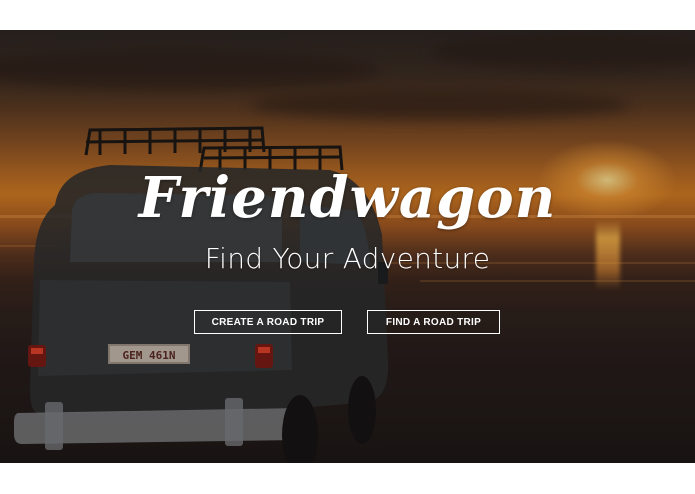  I want to click on hero-tagline: Find Your Adventure, so click(347, 258).